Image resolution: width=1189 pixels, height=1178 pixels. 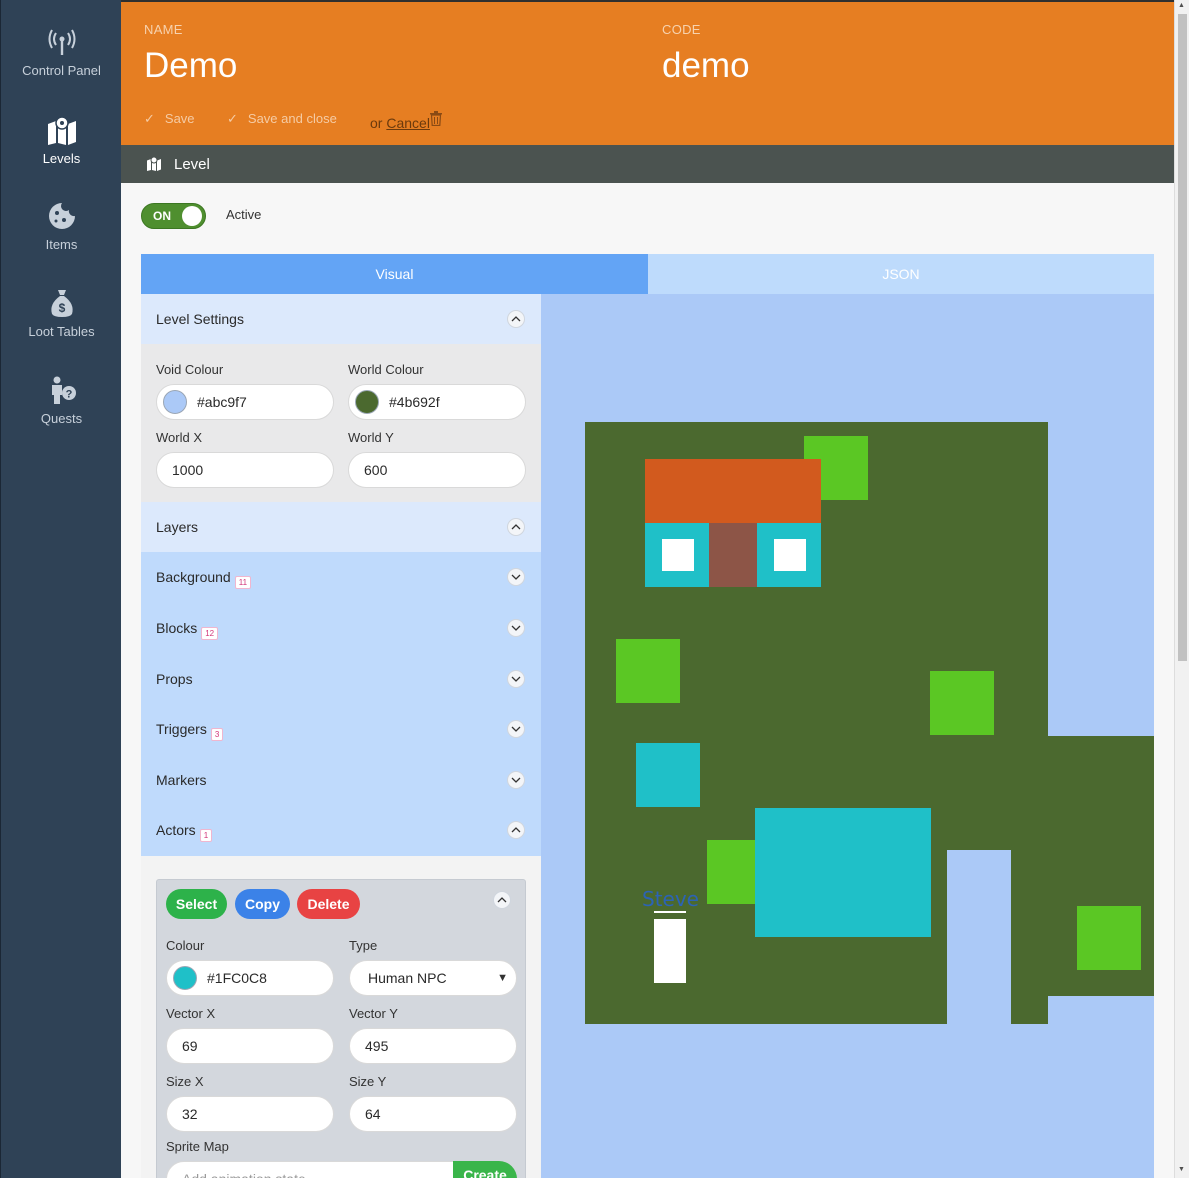 What do you see at coordinates (341, 527) in the screenshot?
I see `layers-header: Layers` at bounding box center [341, 527].